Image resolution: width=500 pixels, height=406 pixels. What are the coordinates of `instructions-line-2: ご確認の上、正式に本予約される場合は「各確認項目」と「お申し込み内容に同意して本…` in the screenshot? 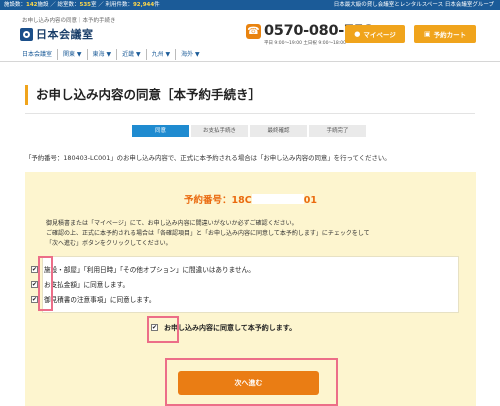 It's located at (208, 233).